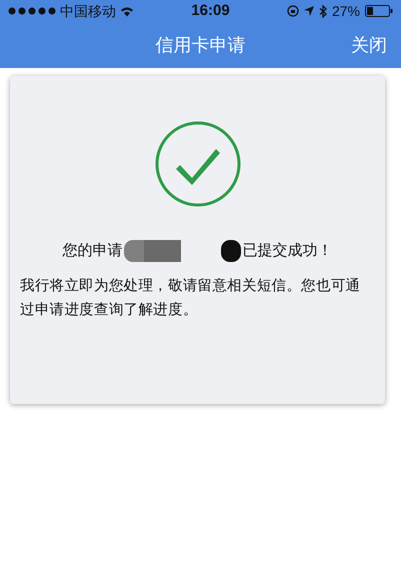 This screenshot has height=582, width=401. Describe the element at coordinates (92, 250) in the screenshot. I see `message-start: 您的申请` at that location.